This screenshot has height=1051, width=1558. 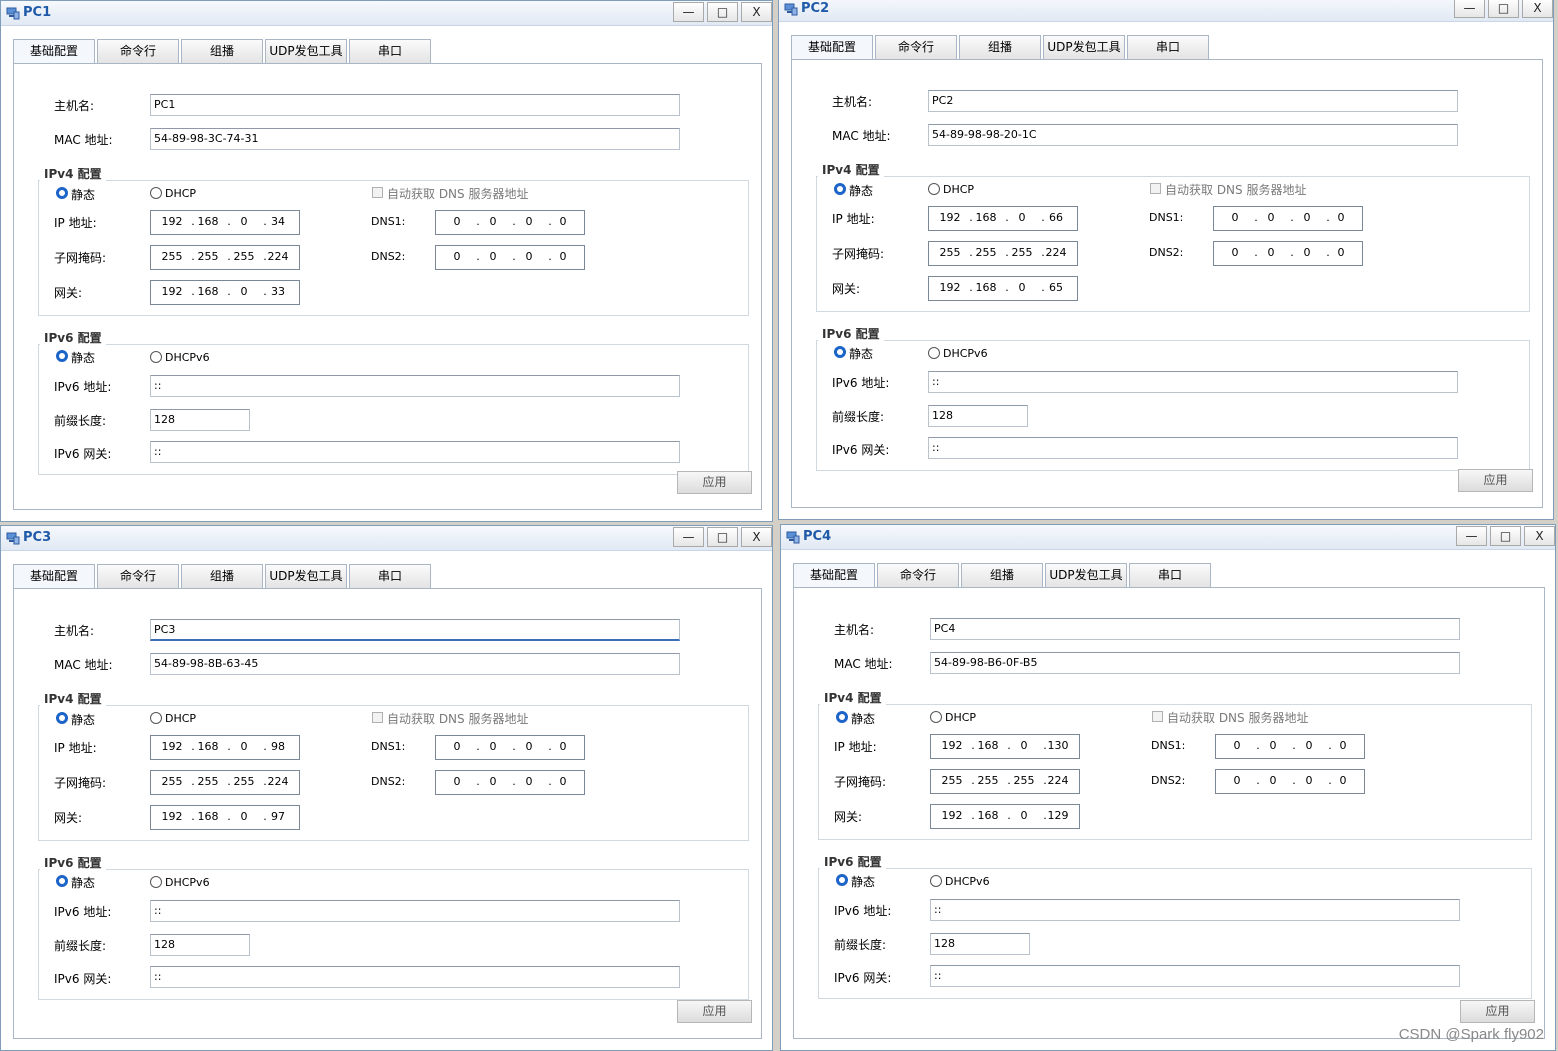 I want to click on gateway-input: 192. 168. 0. 129, so click(x=1005, y=816).